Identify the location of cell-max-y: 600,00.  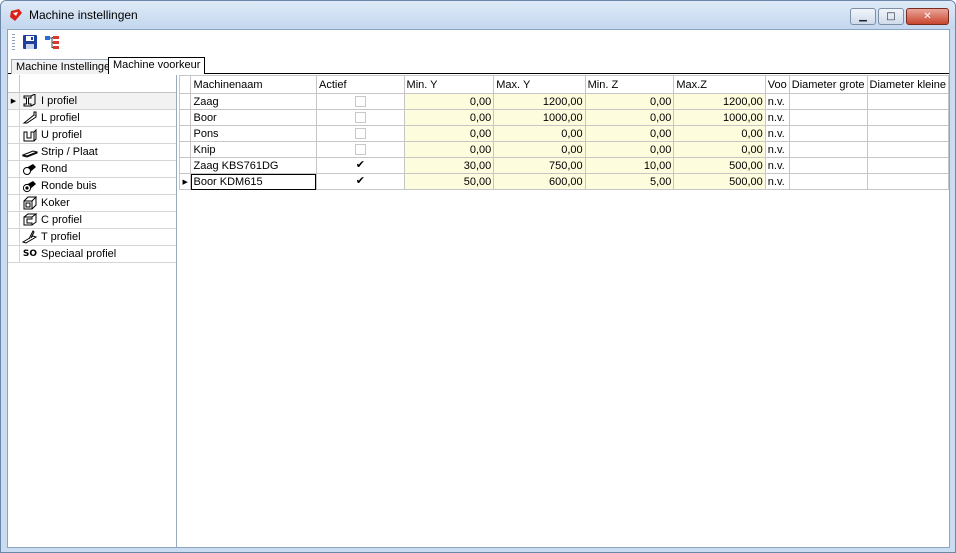
(539, 181).